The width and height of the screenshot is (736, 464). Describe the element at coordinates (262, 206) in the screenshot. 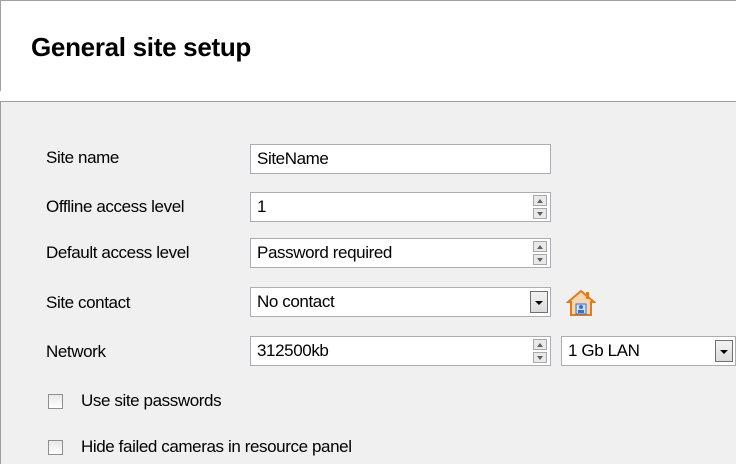

I see `offline-access-level-value: 1` at that location.